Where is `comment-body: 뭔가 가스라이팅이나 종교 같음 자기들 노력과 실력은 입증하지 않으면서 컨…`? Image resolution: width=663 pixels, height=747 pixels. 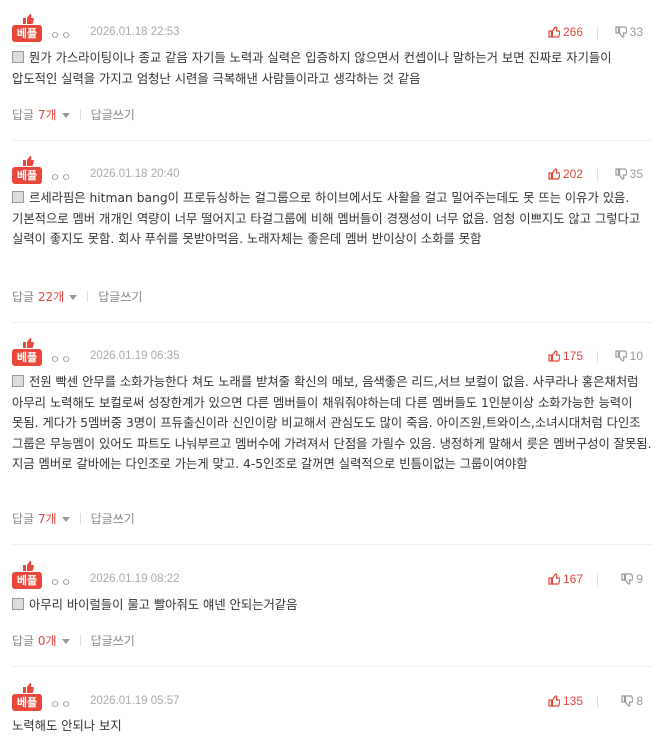
comment-body: 뭔가 가스라이팅이나 종교 같음 자기들 노력과 실력은 입증하지 않으면서 컨… is located at coordinates (332, 68).